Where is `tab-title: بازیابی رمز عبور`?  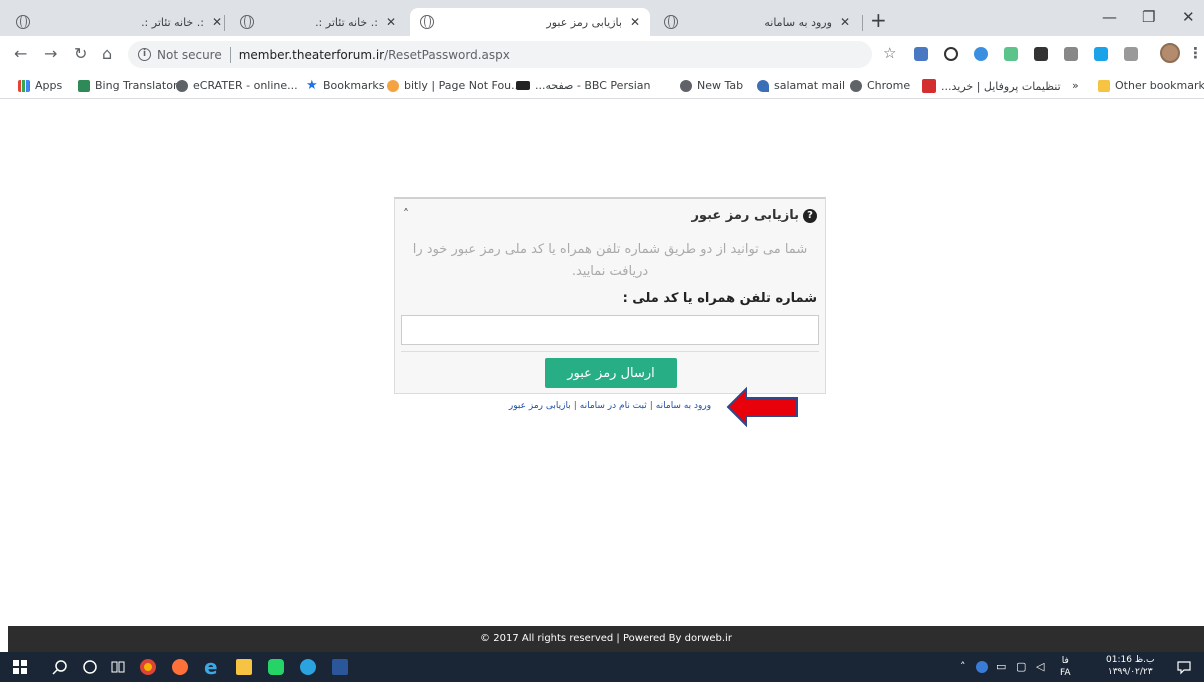
tab-title: بازیابی رمز عبور is located at coordinates (584, 22).